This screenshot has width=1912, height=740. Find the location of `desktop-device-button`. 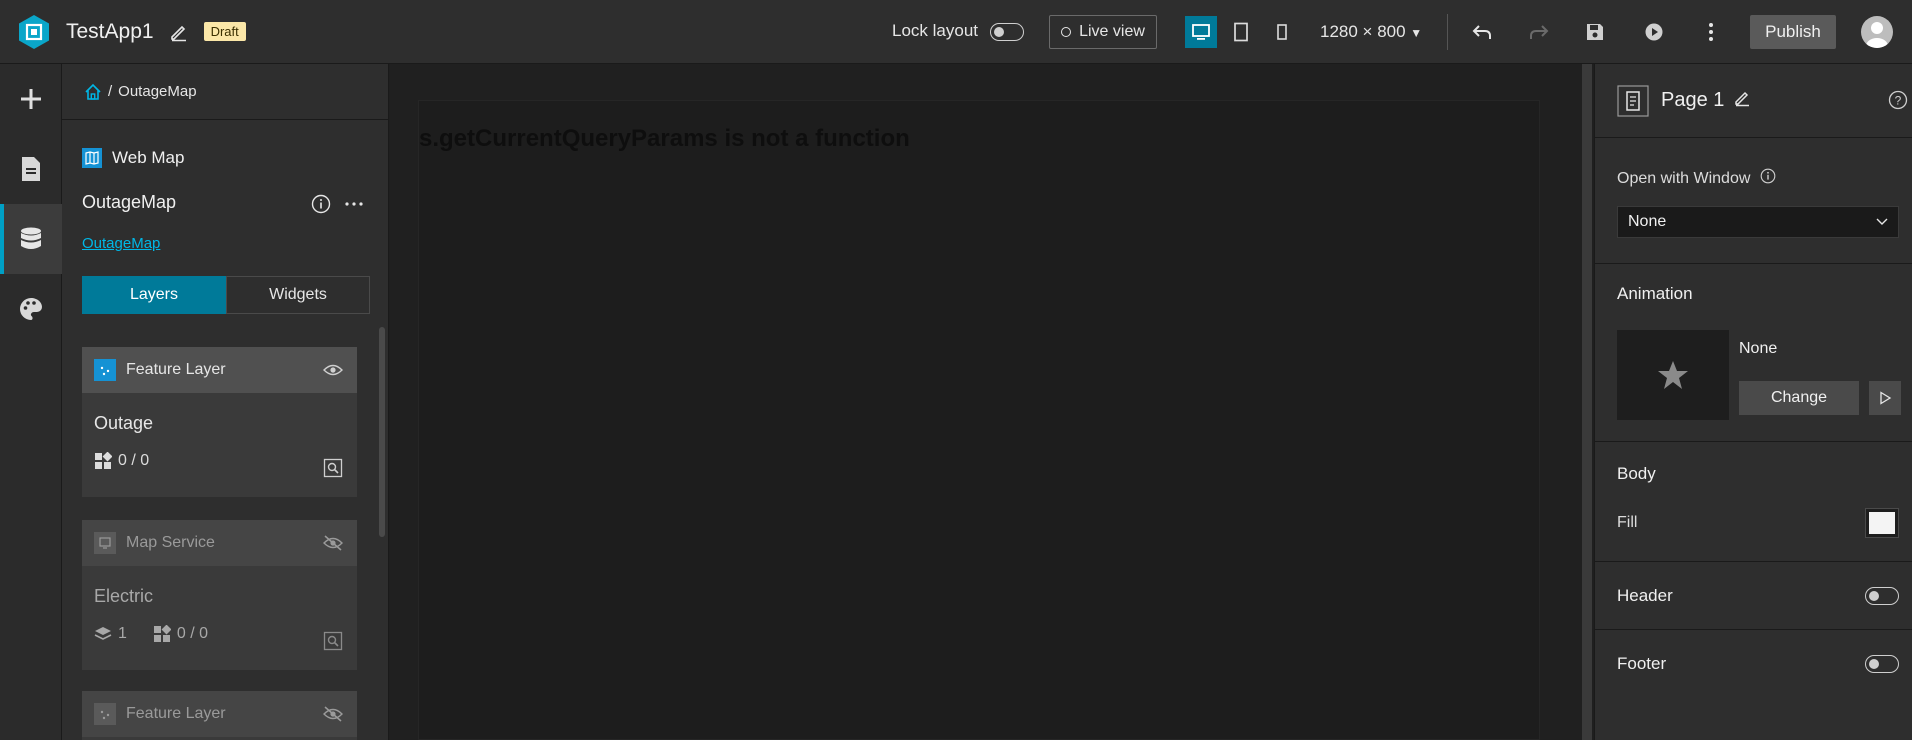

desktop-device-button is located at coordinates (1201, 32).